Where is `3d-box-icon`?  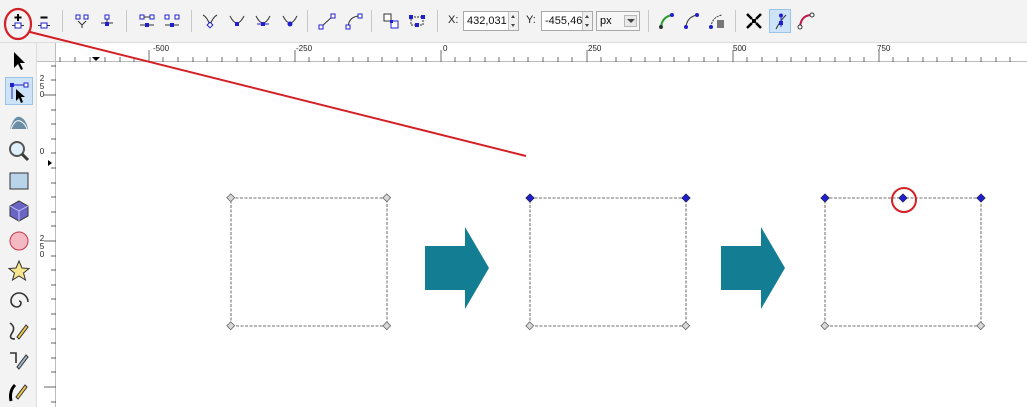 3d-box-icon is located at coordinates (19, 211).